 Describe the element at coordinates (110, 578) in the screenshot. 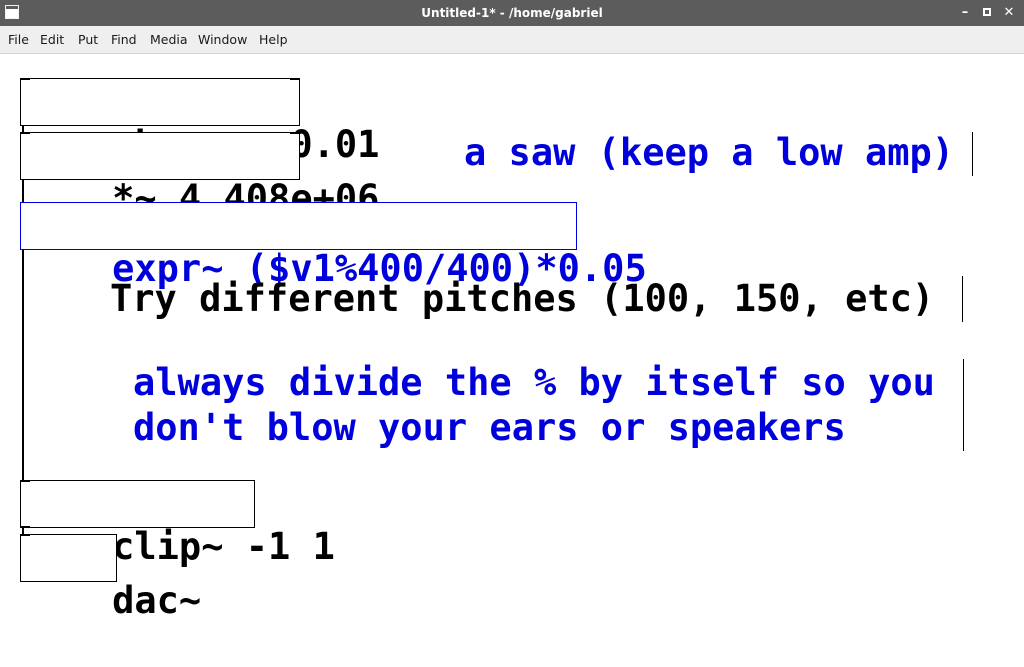

I see `object-dac: dac~` at that location.